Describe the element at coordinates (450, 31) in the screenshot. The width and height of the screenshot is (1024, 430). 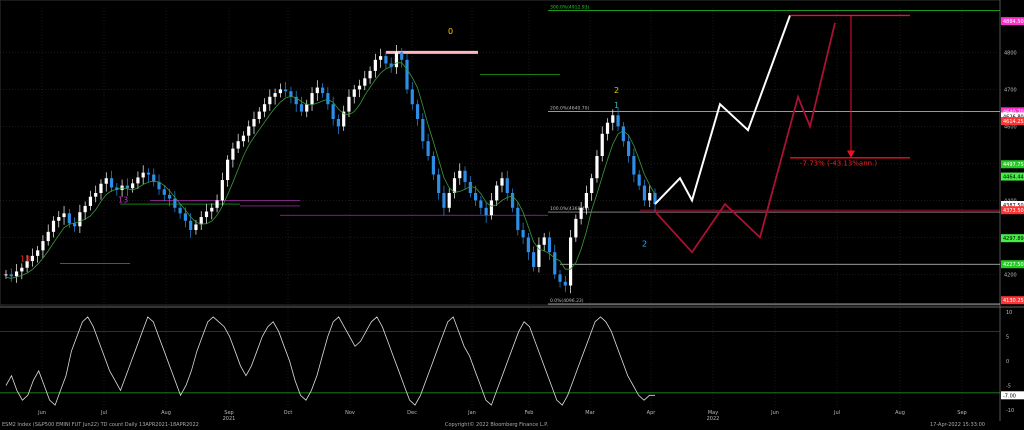
I see `td-count-0-label: 0` at that location.